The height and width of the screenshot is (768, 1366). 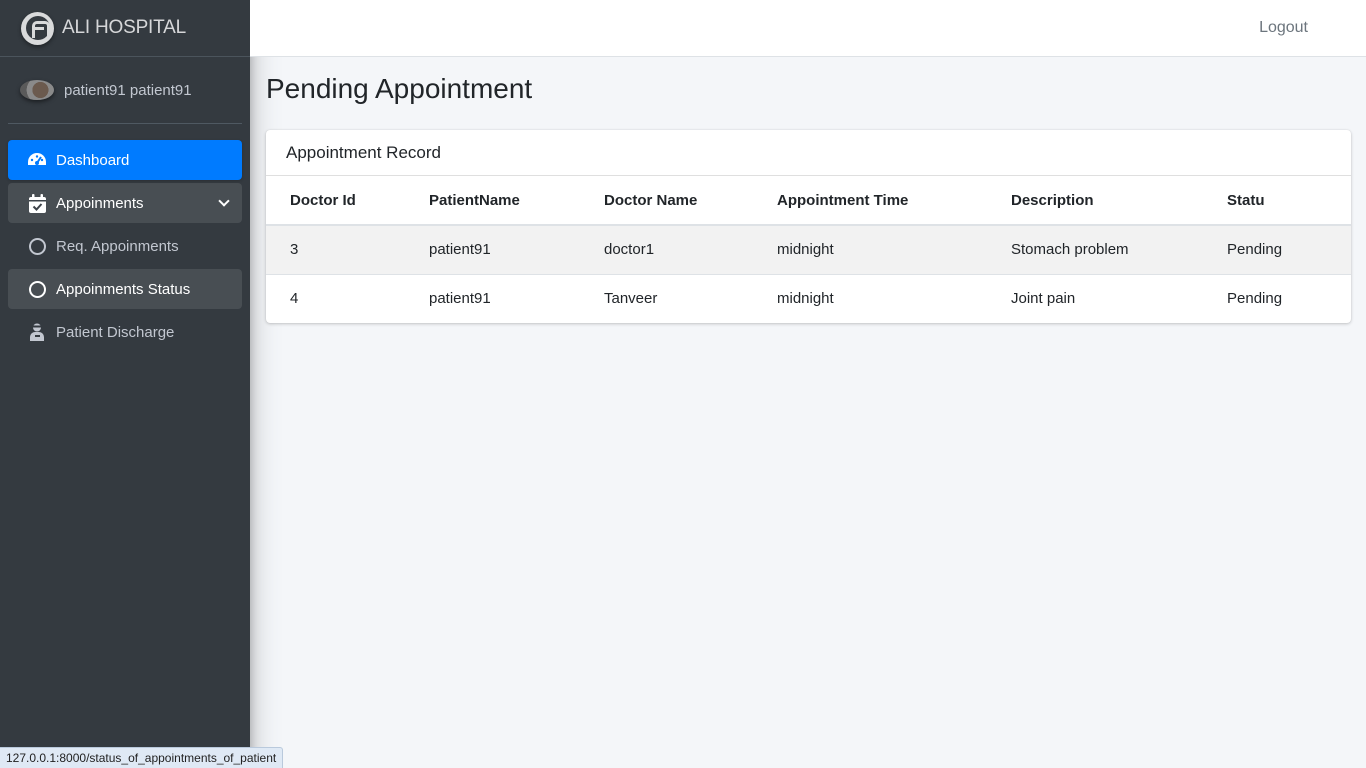 What do you see at coordinates (37, 28) in the screenshot?
I see `hospital-logo-icon` at bounding box center [37, 28].